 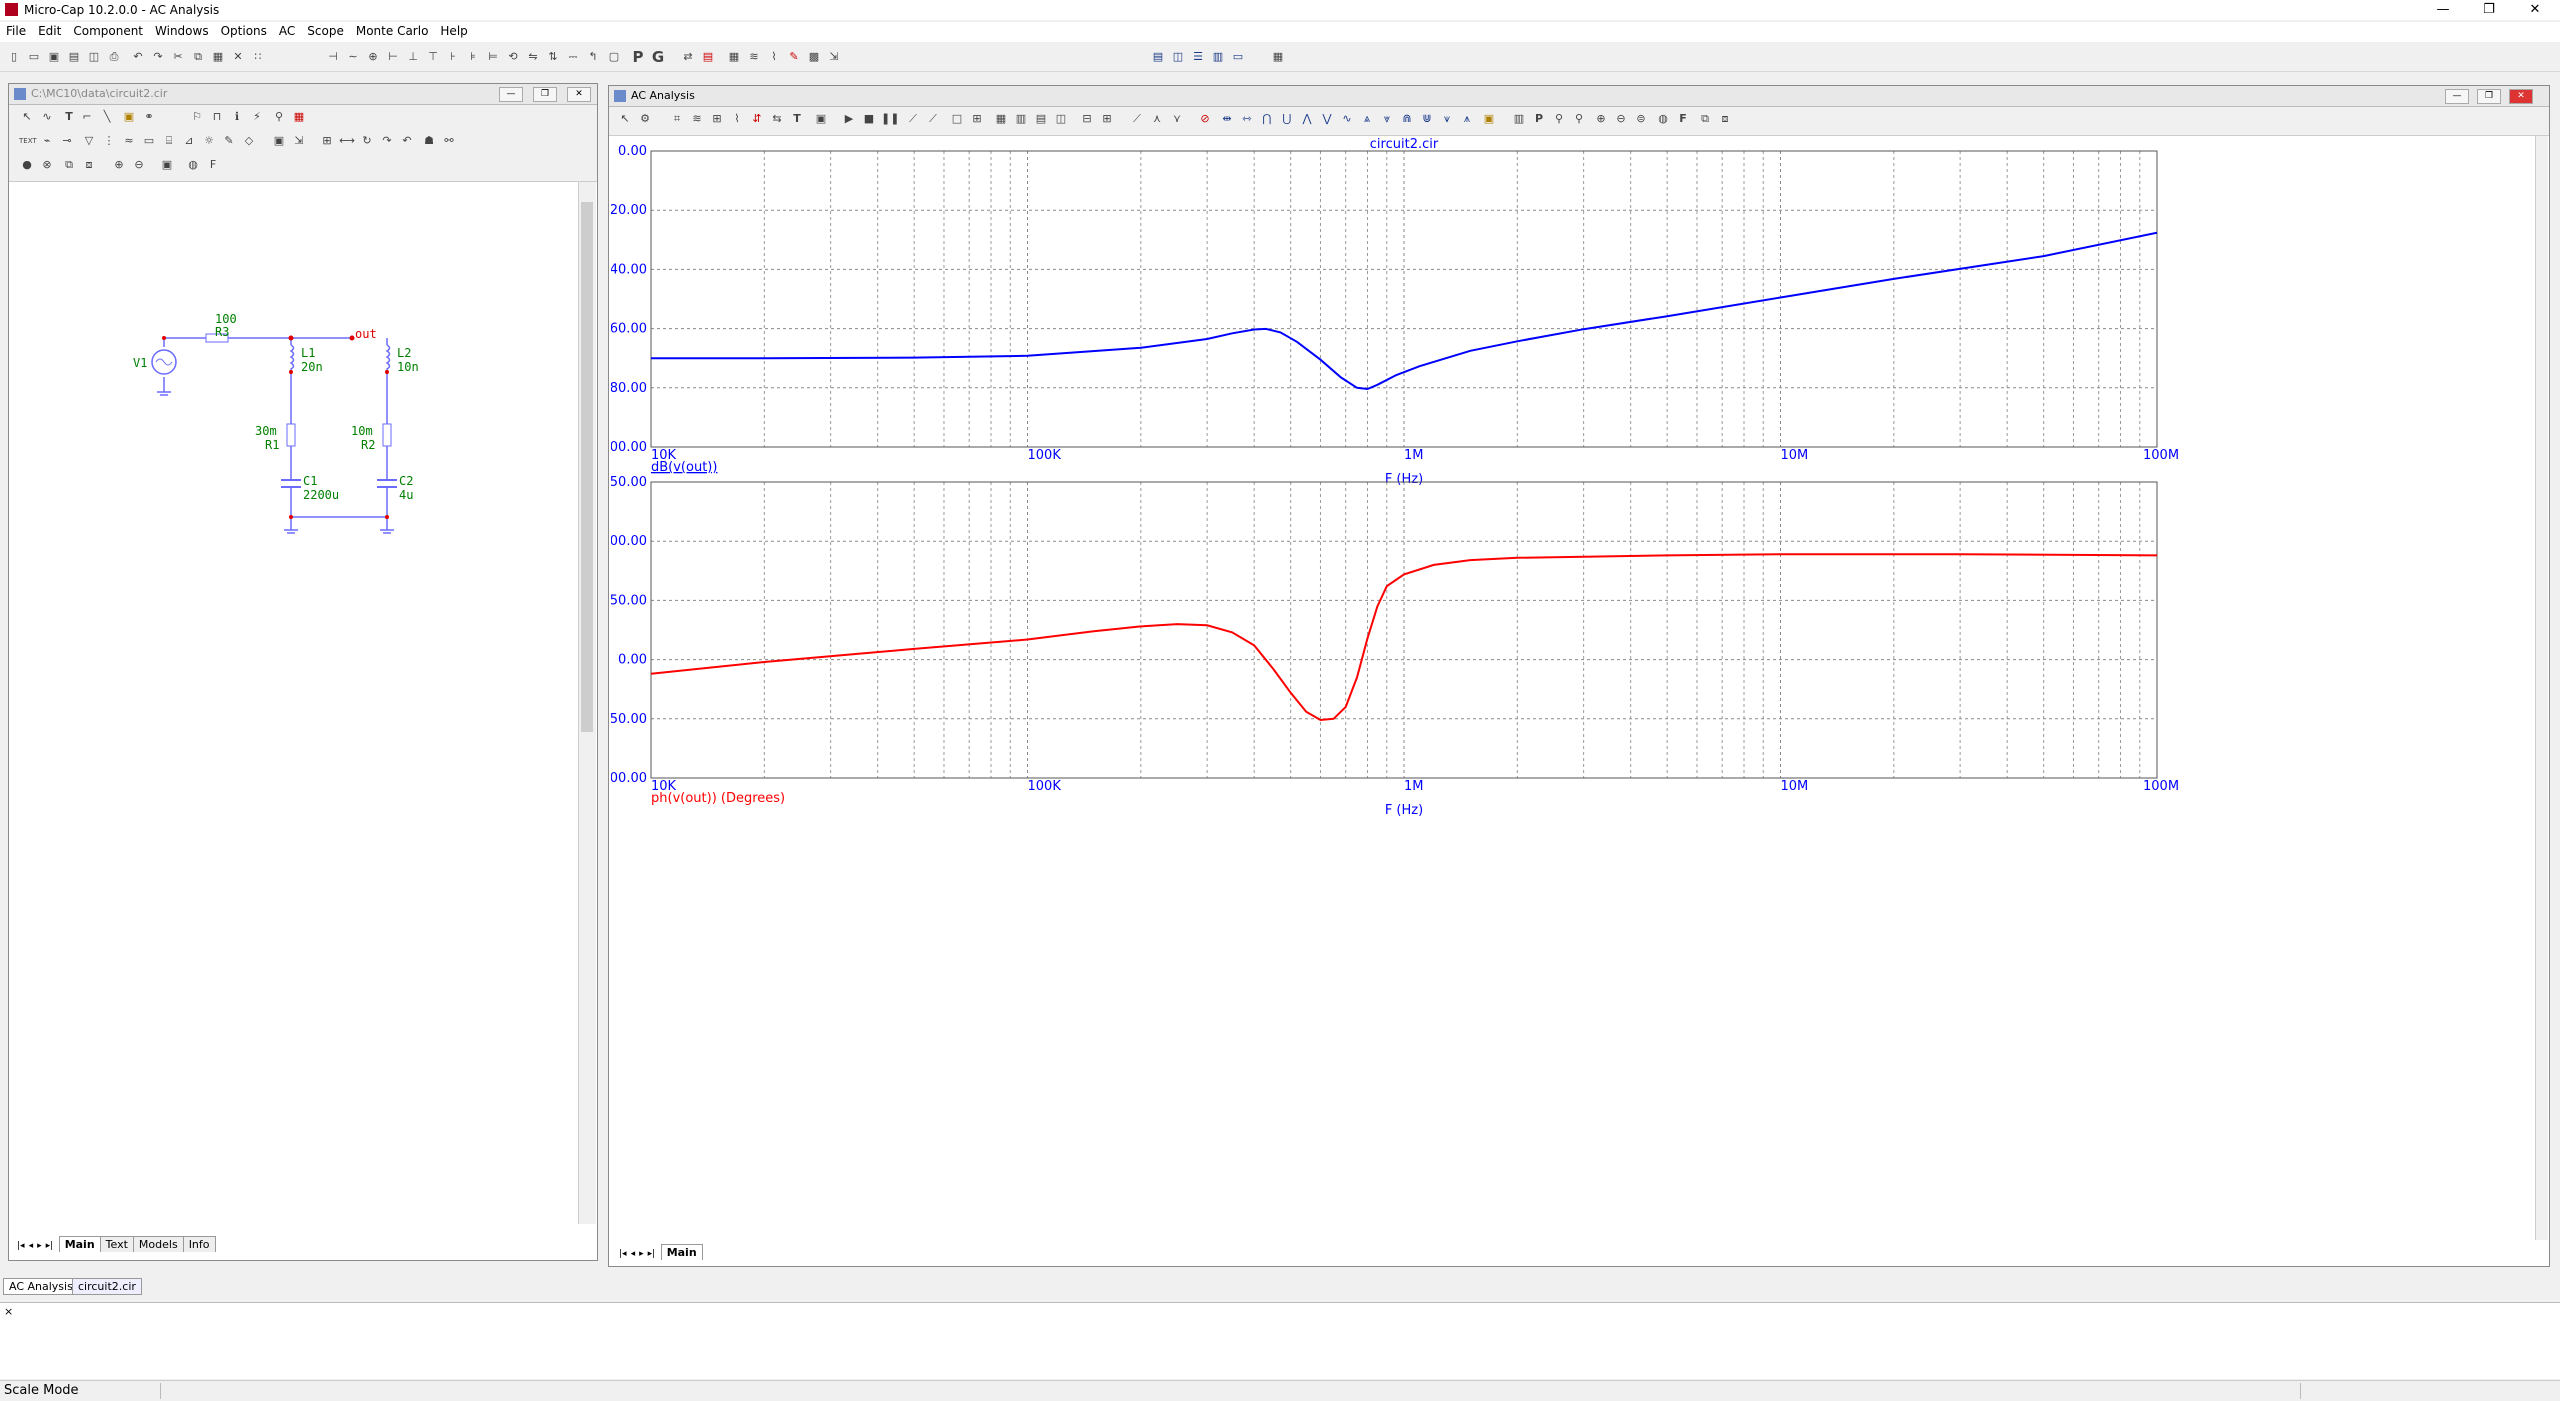 What do you see at coordinates (1539, 119) in the screenshot?
I see `probe-p-tool-icon: P` at bounding box center [1539, 119].